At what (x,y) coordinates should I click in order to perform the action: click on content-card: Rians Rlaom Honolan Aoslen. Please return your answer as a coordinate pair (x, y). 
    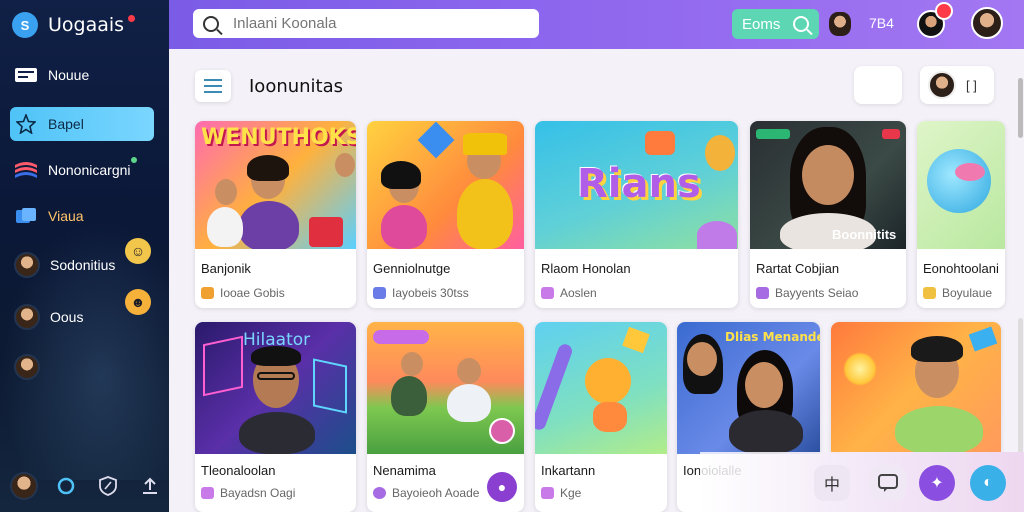
    Looking at the image, I should click on (636, 214).